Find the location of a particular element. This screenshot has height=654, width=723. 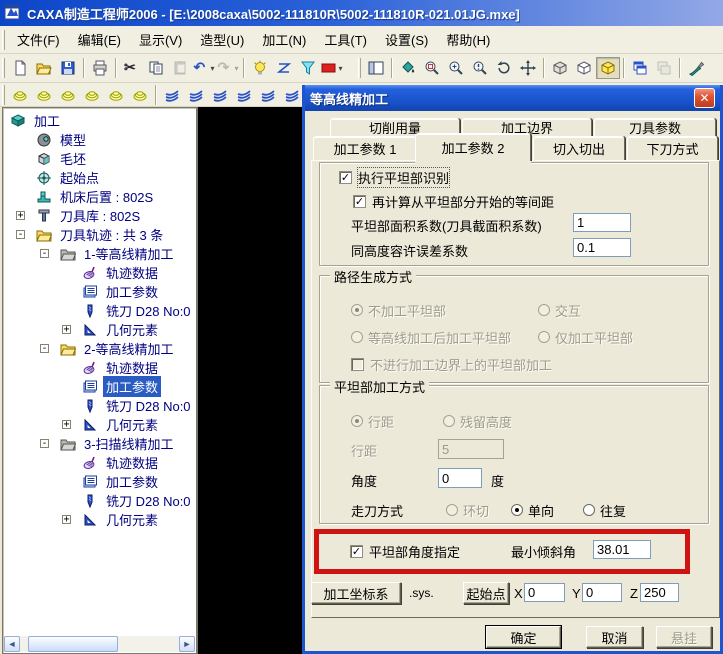

recalc-equal-spacing-checkbox: ✓ is located at coordinates (359, 201).